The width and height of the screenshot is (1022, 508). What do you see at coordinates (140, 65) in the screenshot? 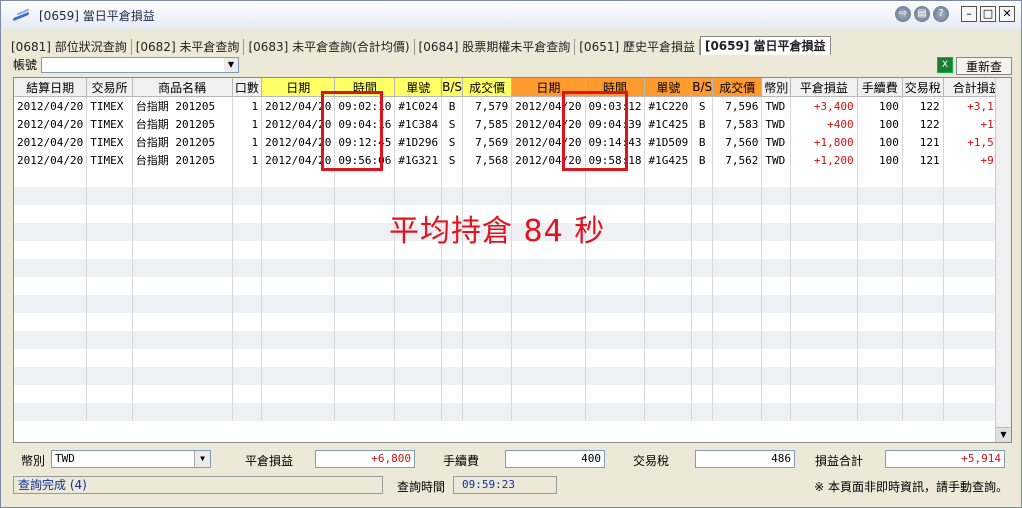
I see `account-select: ▼` at bounding box center [140, 65].